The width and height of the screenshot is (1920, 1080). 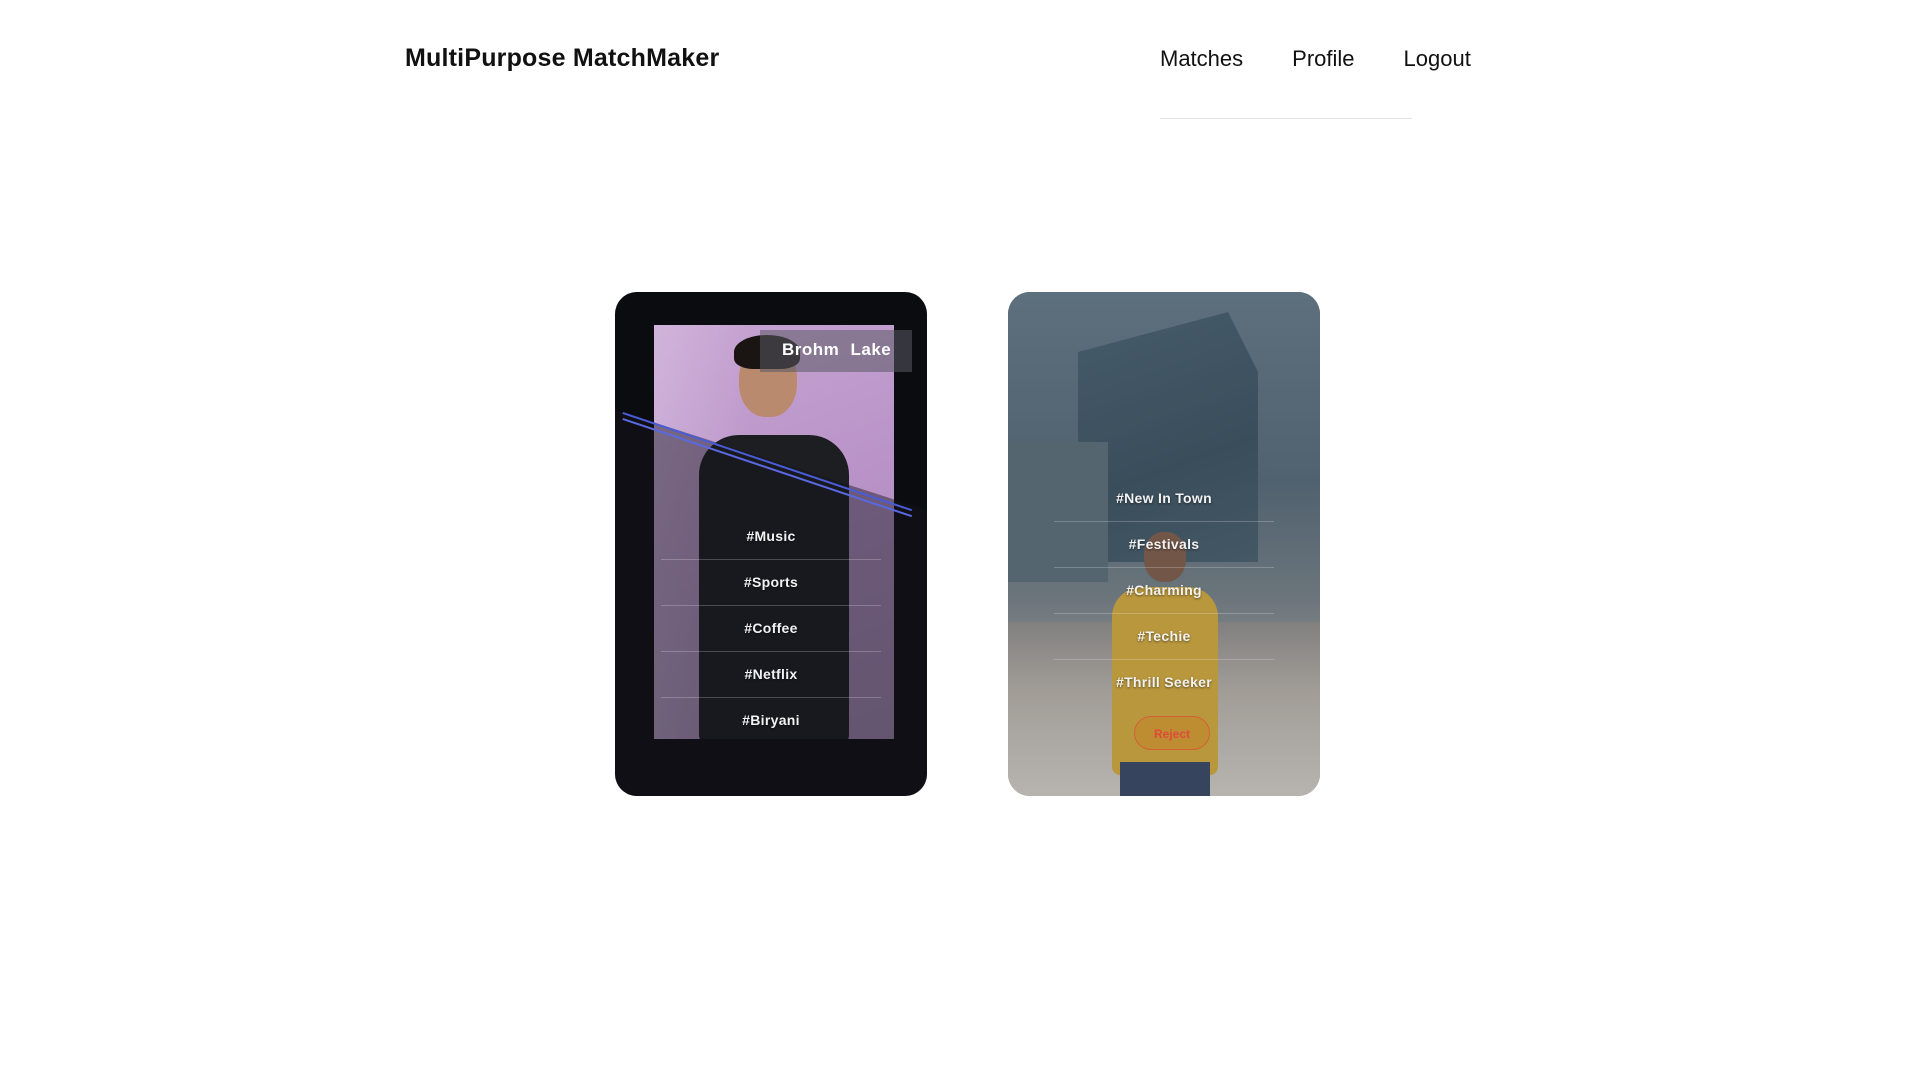 I want to click on interest-tag: #Music, so click(x=771, y=537).